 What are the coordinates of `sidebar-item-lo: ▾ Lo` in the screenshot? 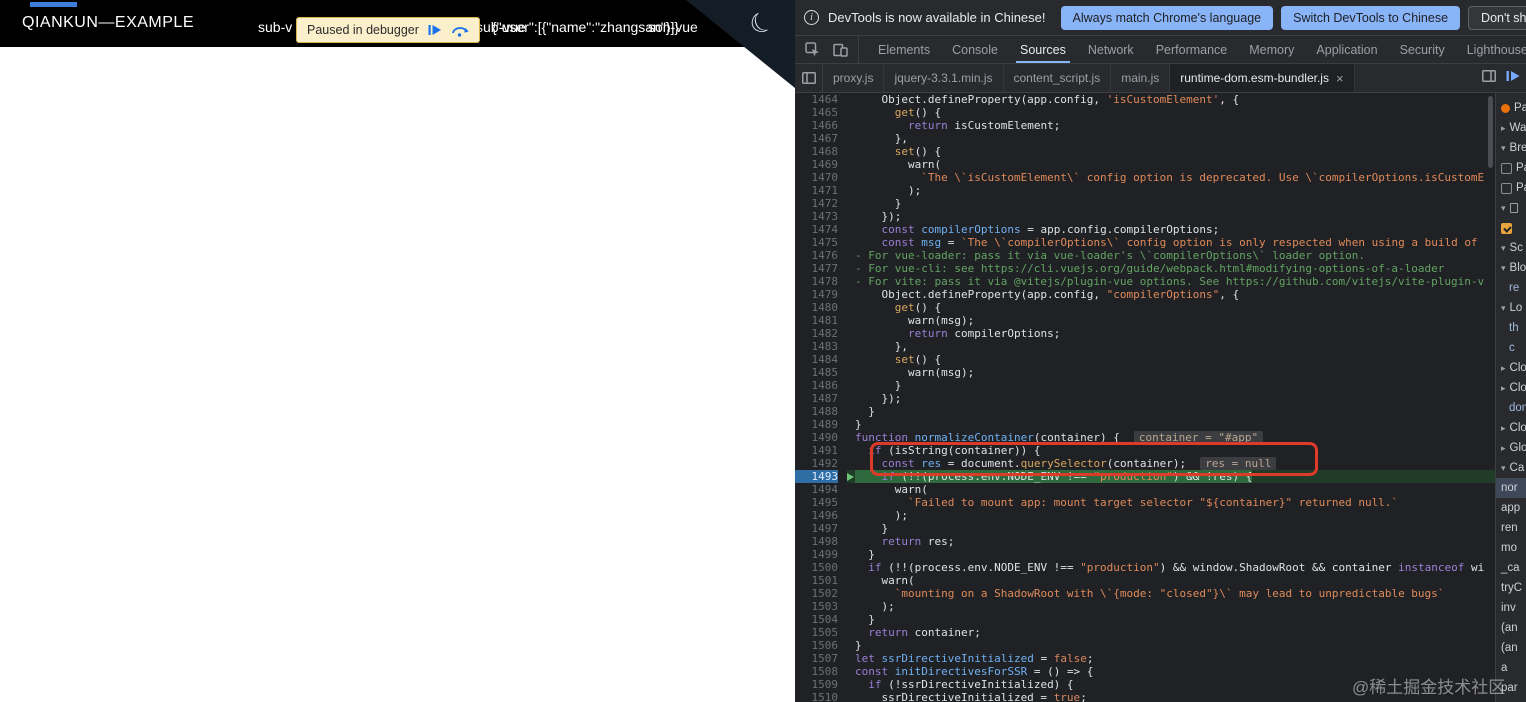 It's located at (1511, 308).